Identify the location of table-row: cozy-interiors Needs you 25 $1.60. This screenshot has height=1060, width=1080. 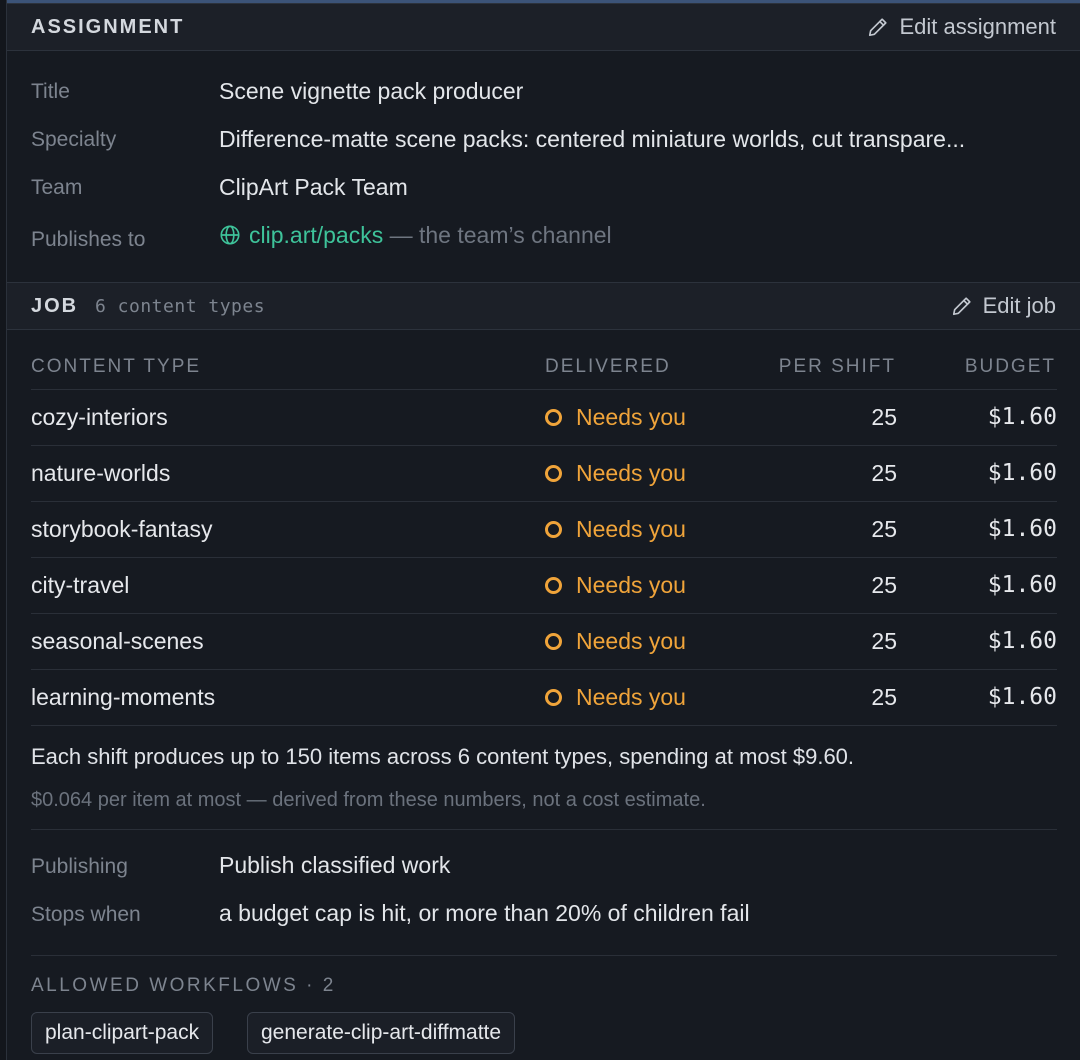
(544, 417).